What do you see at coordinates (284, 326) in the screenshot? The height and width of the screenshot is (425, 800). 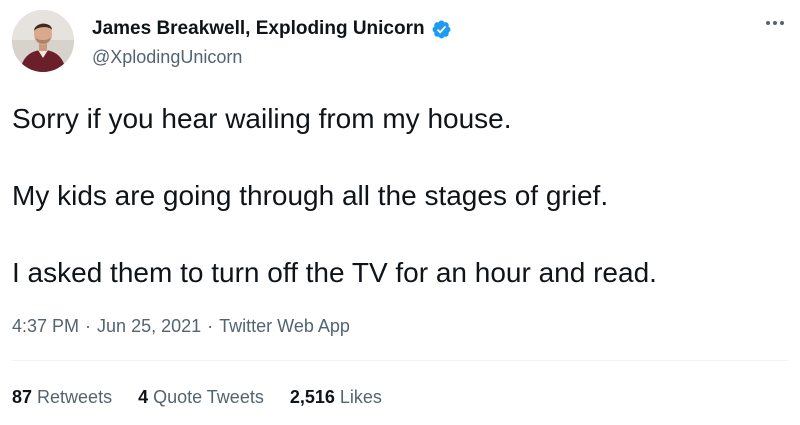 I see `tweet-source: Twitter Web App` at bounding box center [284, 326].